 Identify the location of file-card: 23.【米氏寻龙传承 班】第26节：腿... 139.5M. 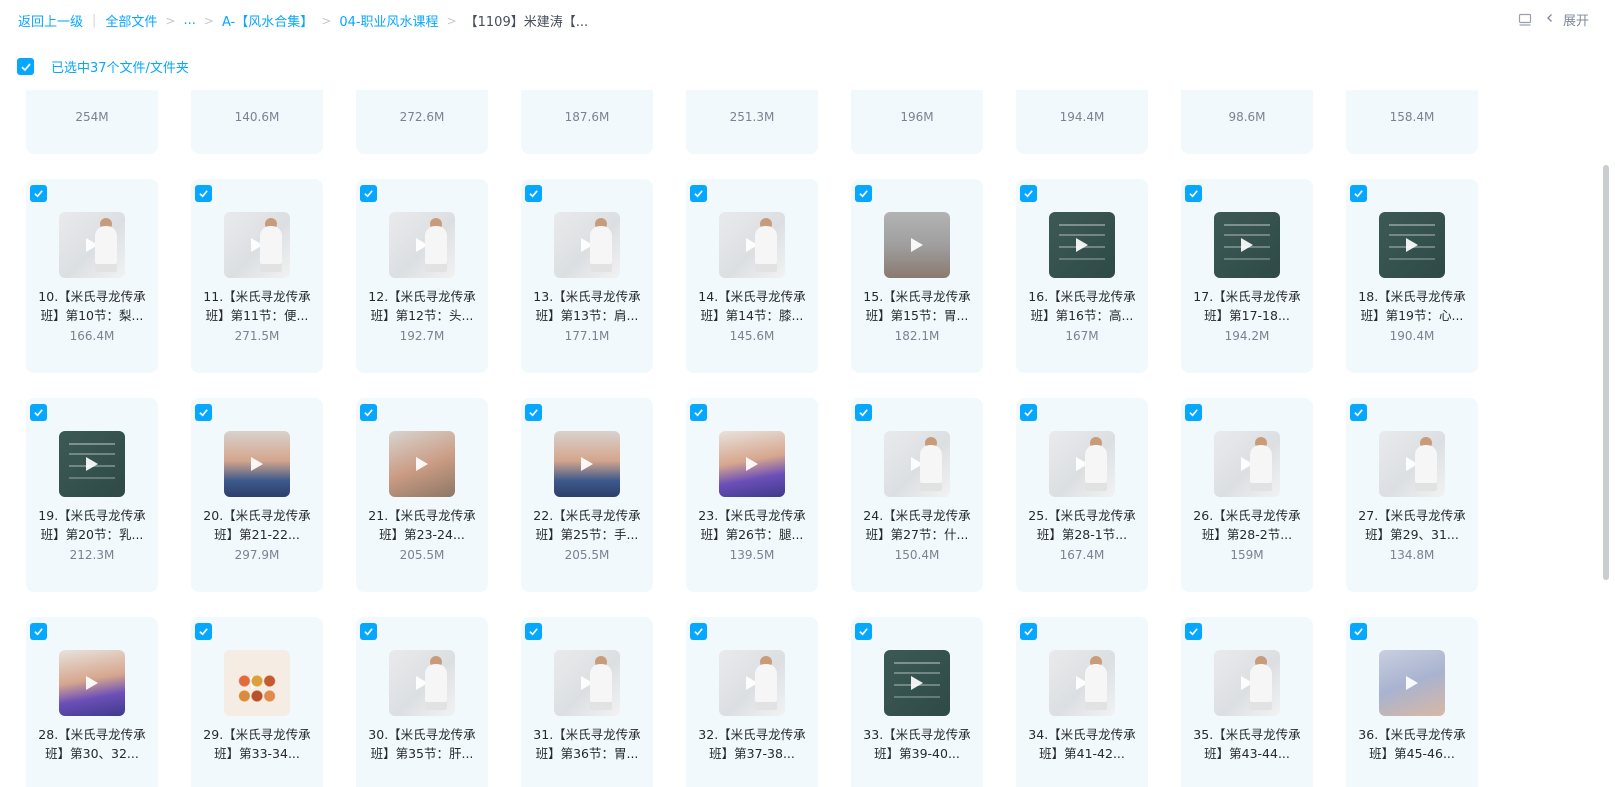
(752, 495).